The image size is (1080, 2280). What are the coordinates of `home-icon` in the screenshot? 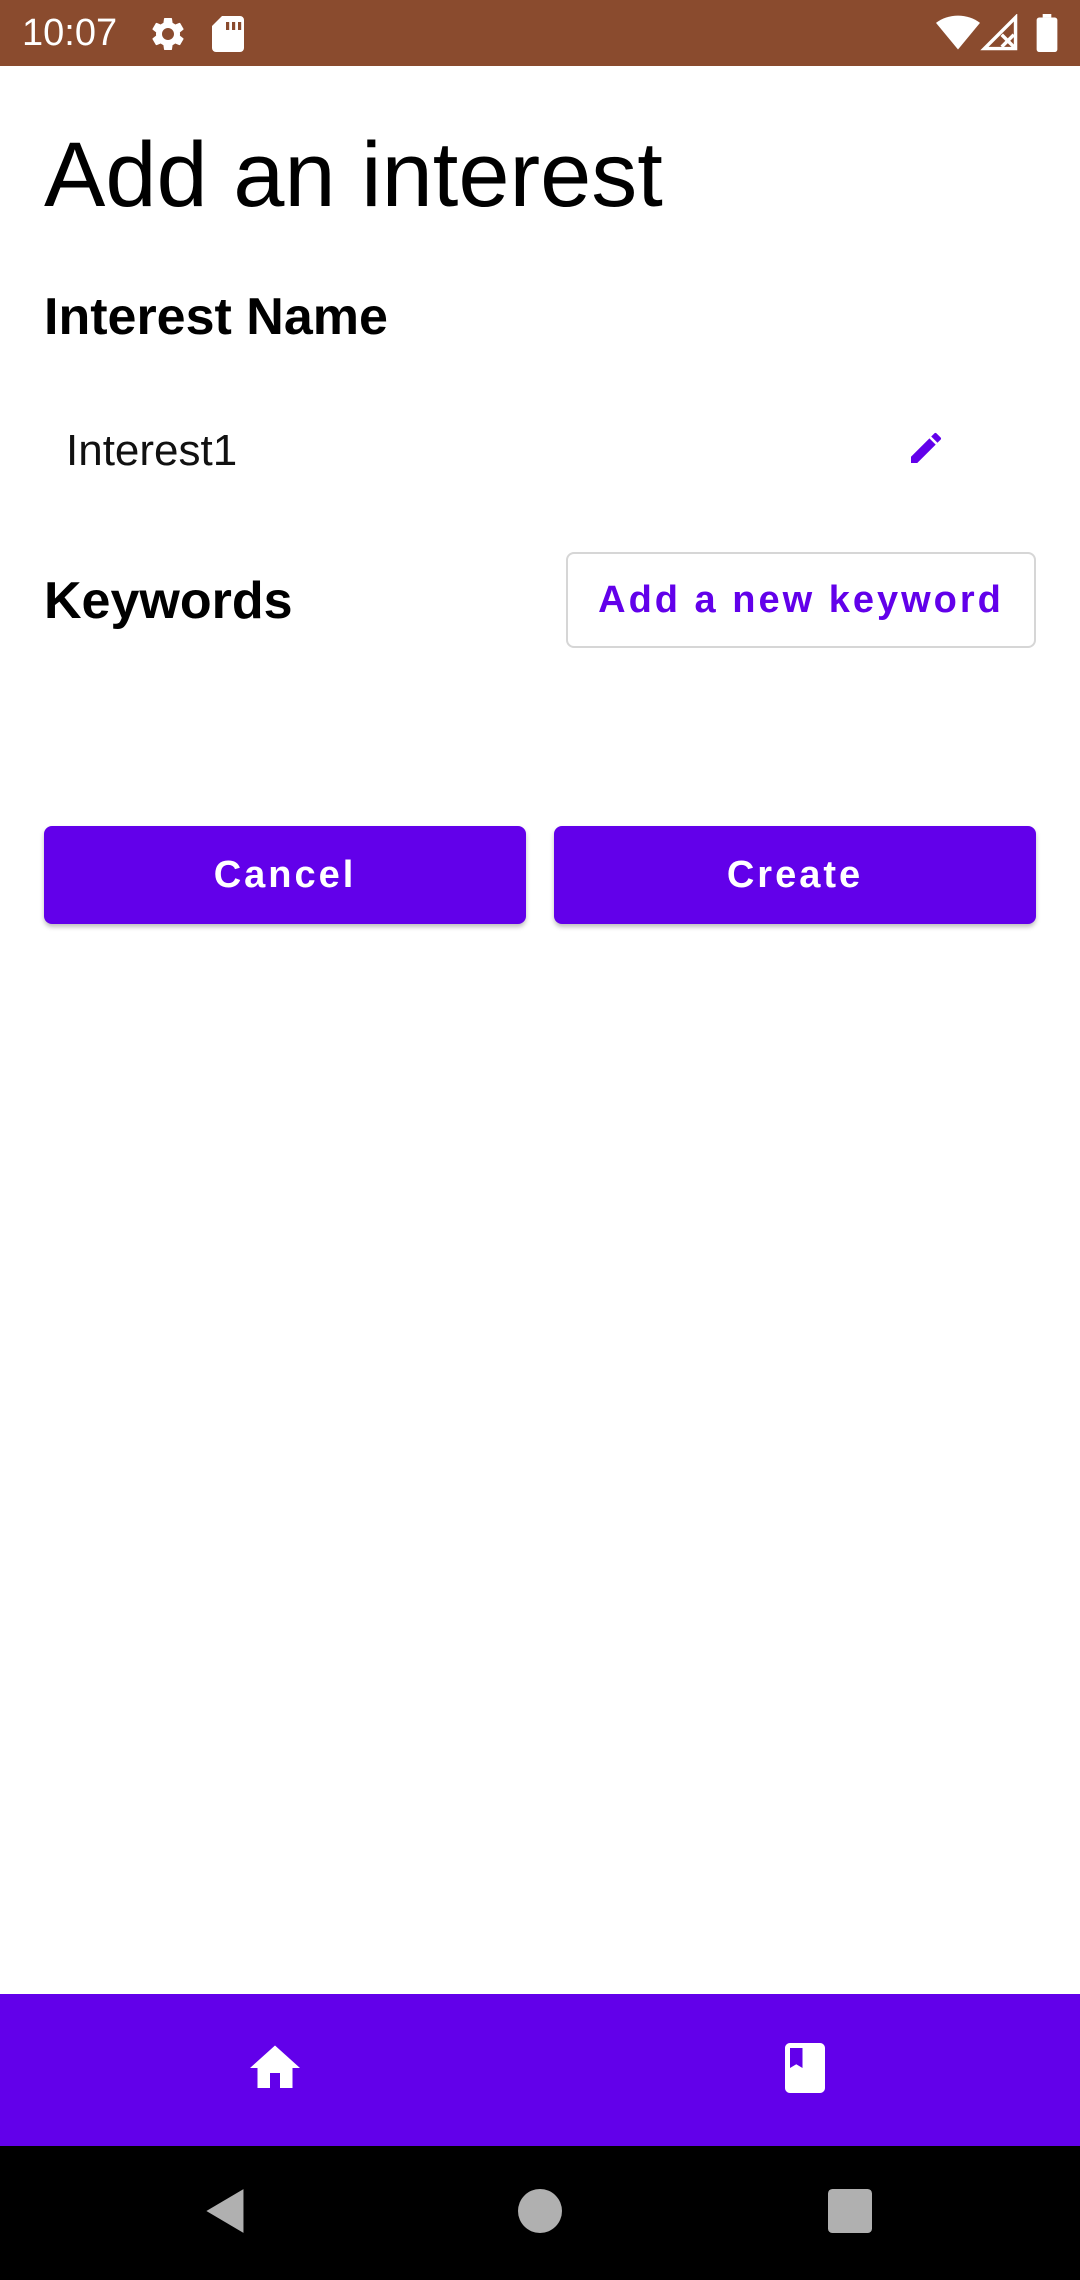 It's located at (275, 2070).